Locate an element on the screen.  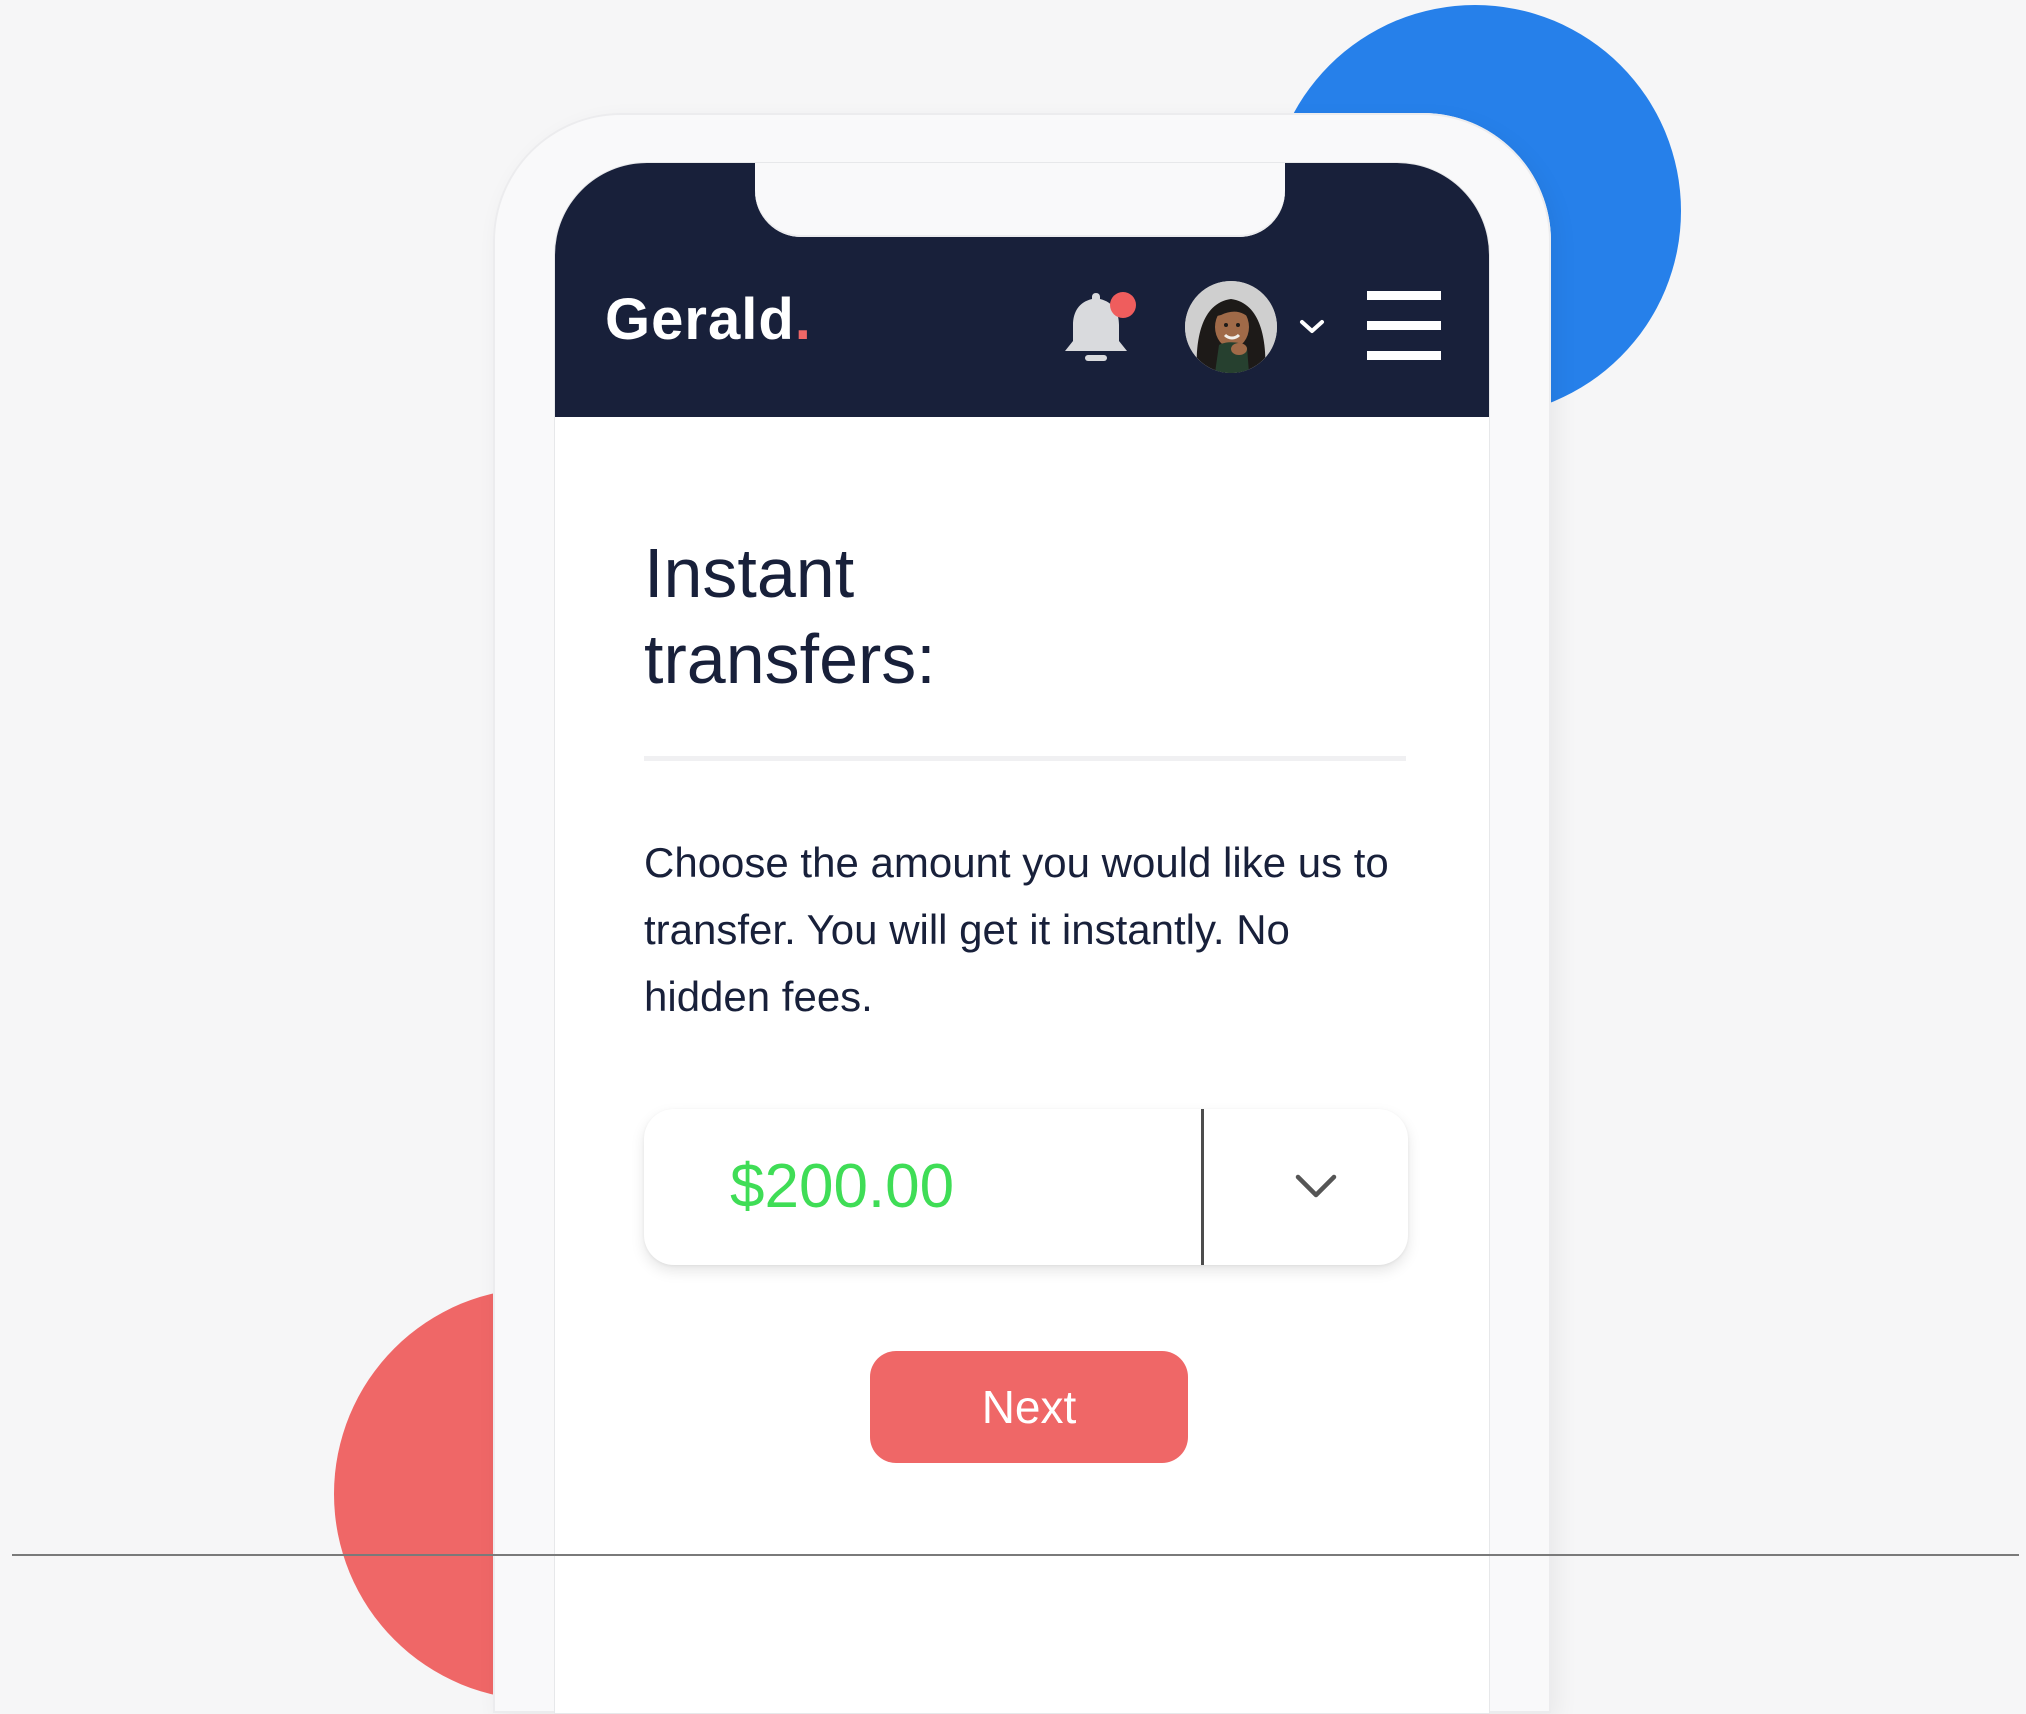
title-line-1: Instant is located at coordinates (749, 573).